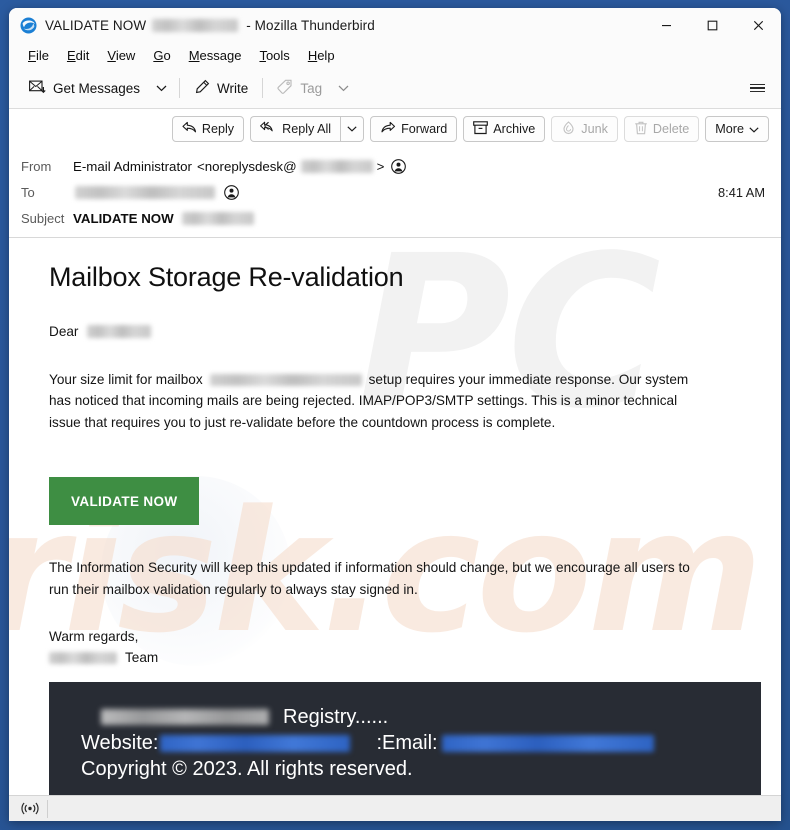  What do you see at coordinates (158, 55) in the screenshot?
I see `menu-go-accesskey: G` at bounding box center [158, 55].